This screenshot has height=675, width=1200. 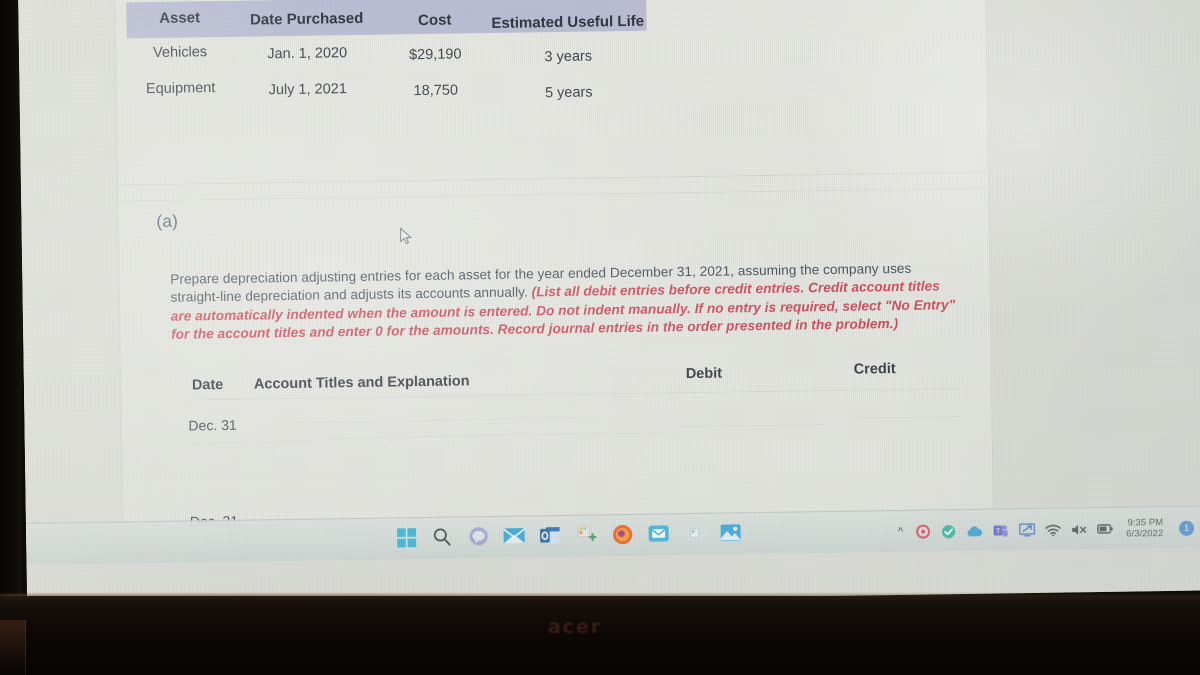 I want to click on asset-table-header-date: Date Purchased, so click(x=306, y=19).